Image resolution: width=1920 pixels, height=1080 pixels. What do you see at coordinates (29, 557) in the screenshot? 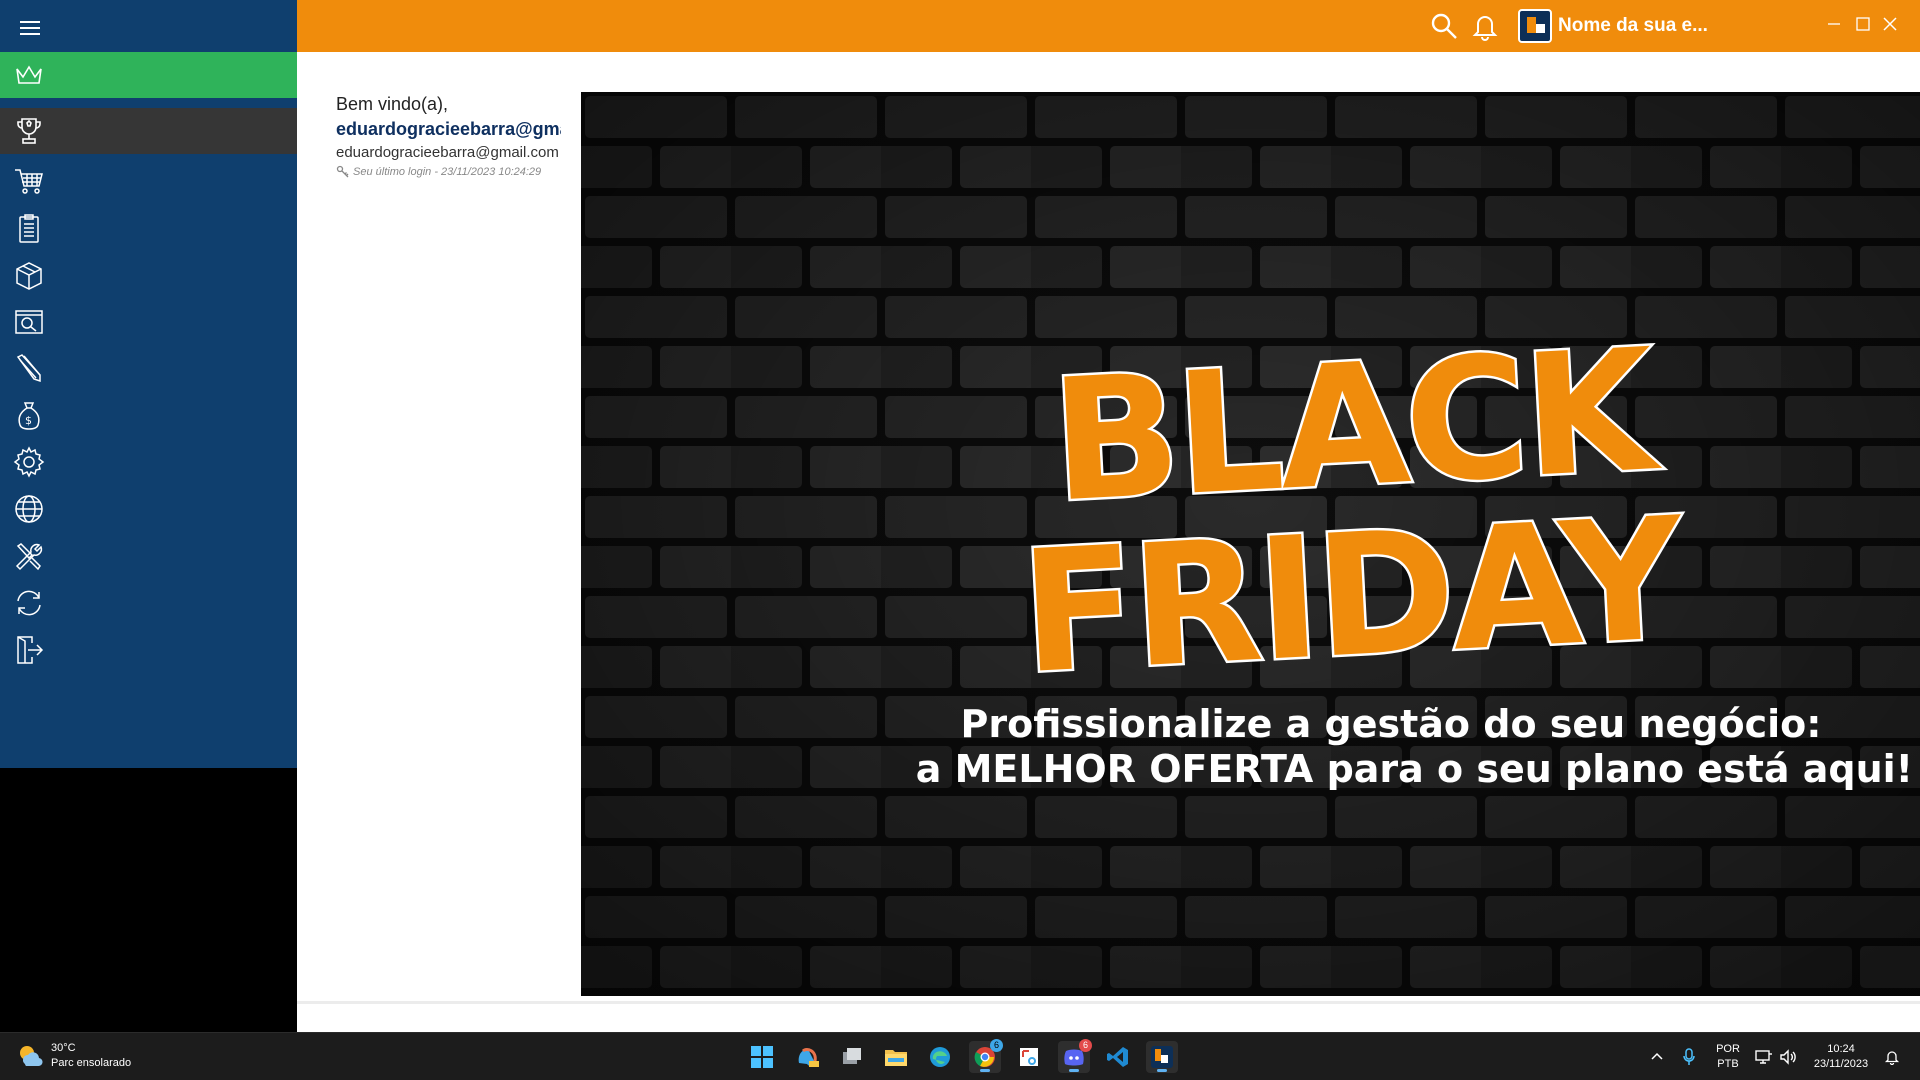
I see `tools-icon` at bounding box center [29, 557].